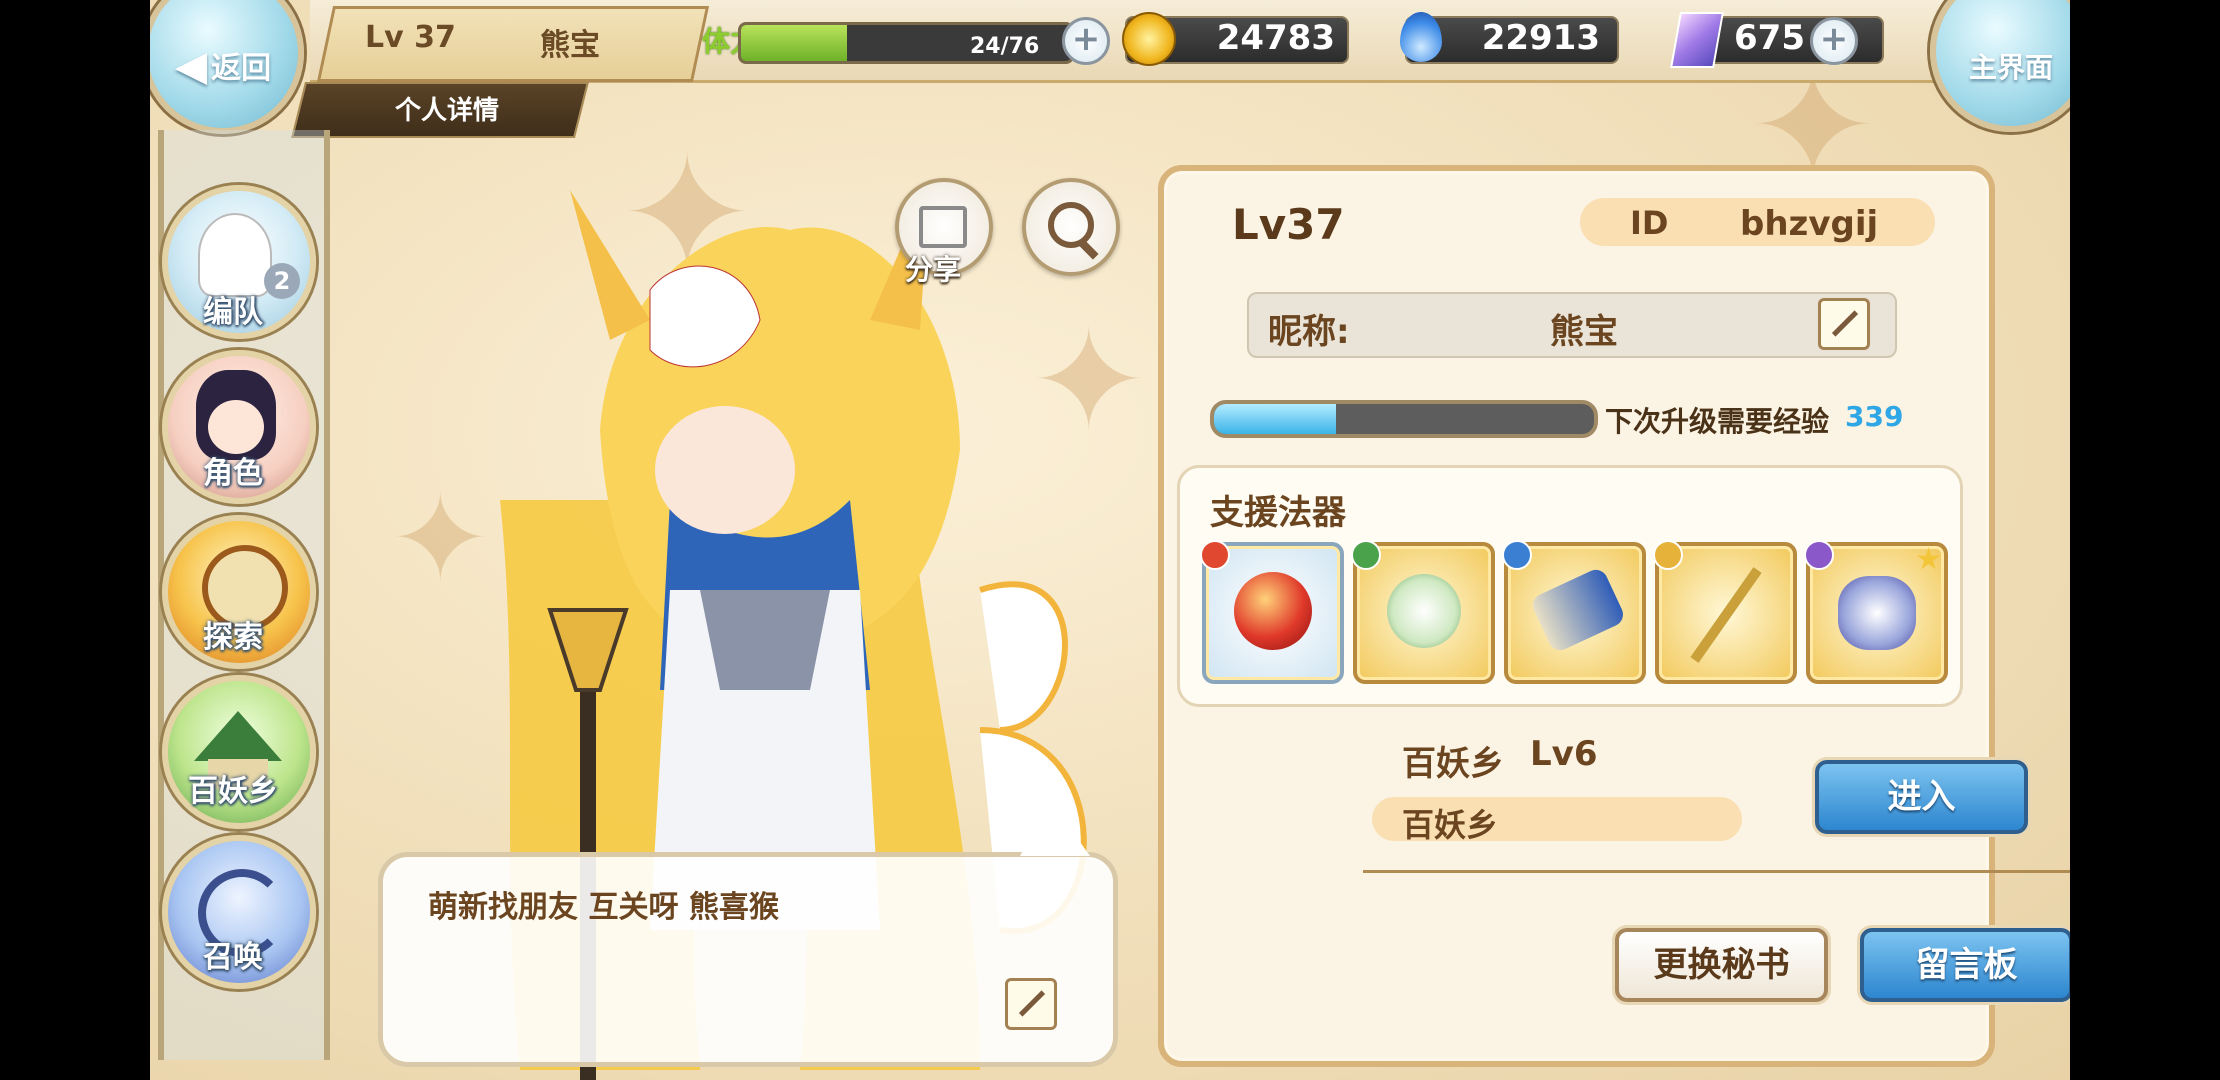 This screenshot has height=1080, width=2220. What do you see at coordinates (1965, 965) in the screenshot?
I see `message-board-button: 留言板` at bounding box center [1965, 965].